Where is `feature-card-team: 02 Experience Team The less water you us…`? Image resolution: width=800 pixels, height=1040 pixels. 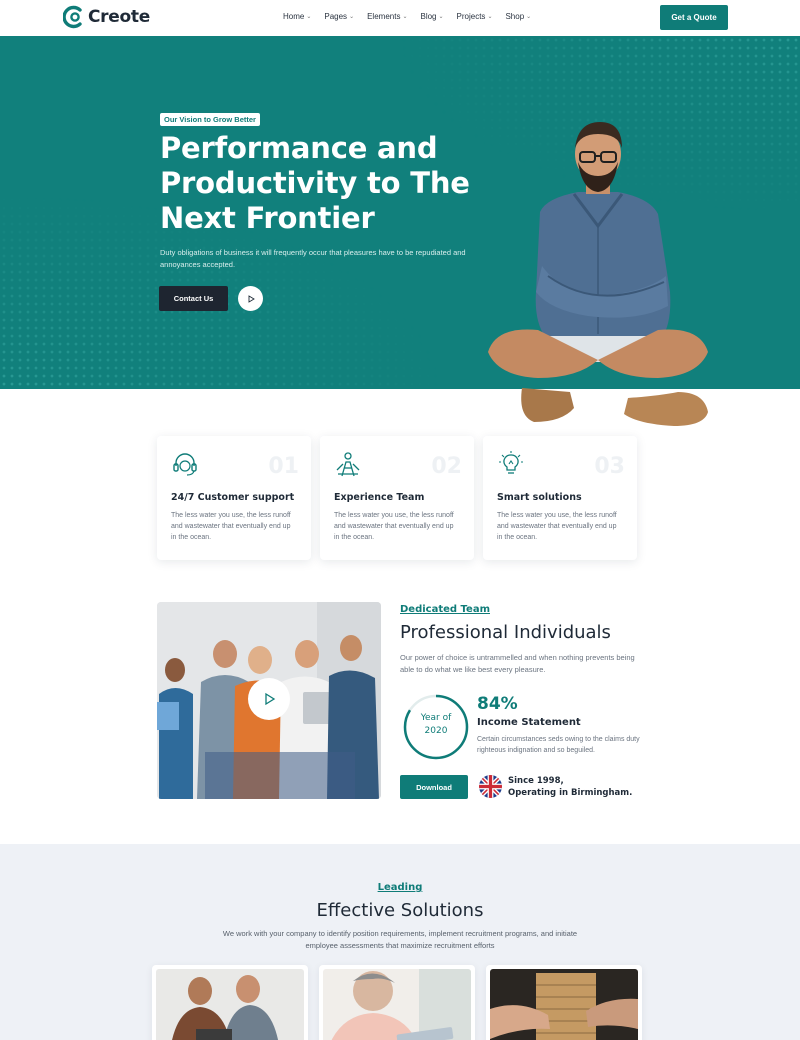 feature-card-team: 02 Experience Team The less water you us… is located at coordinates (397, 498).